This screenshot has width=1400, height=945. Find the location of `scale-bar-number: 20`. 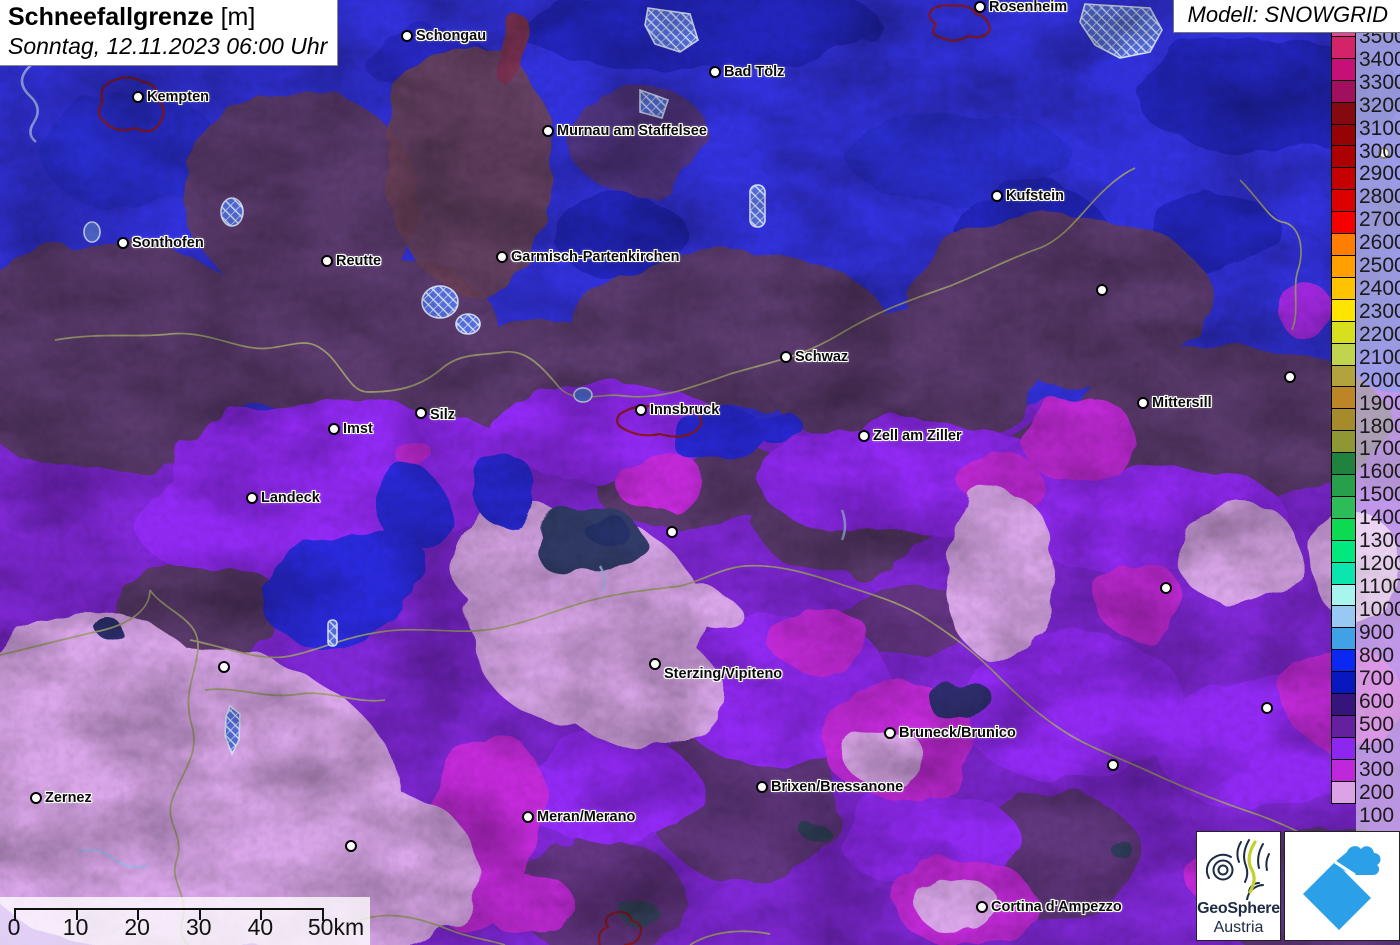

scale-bar-number: 20 is located at coordinates (137, 927).